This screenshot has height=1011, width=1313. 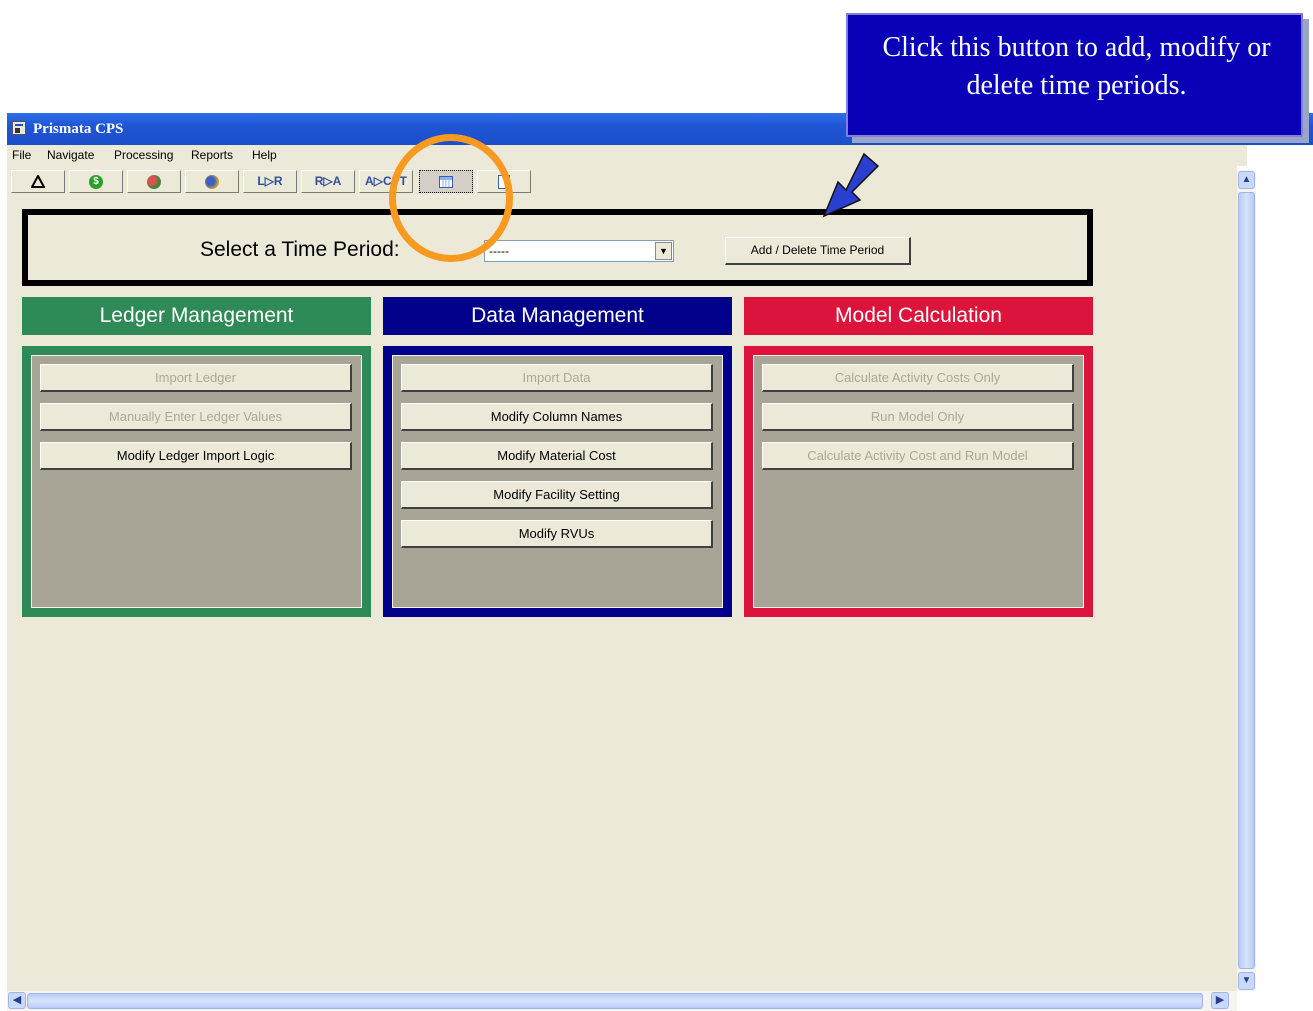 I want to click on tools-button, so click(x=212, y=181).